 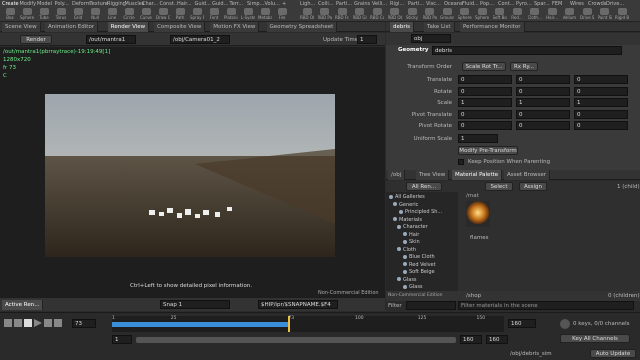 I want to click on gallery-tree-item: Glass, so click(x=413, y=287).